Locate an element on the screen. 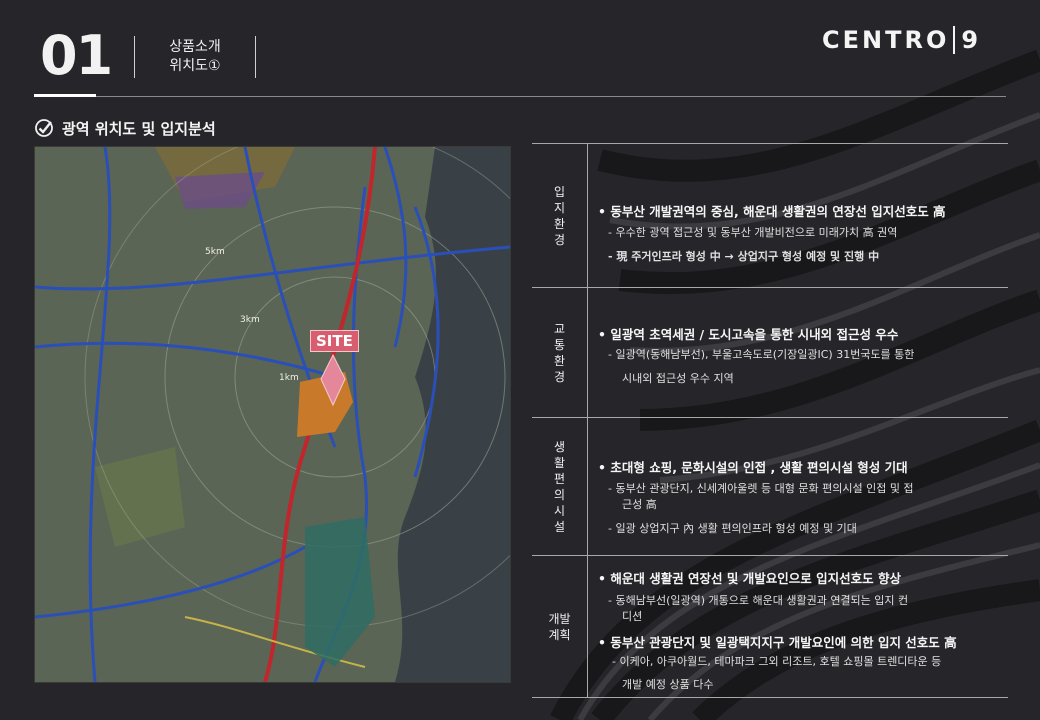  bullet-title: • 동부산 개발권역의 중심, 해운대 생활권의 연장선 입지선호도 高 is located at coordinates (772, 211).